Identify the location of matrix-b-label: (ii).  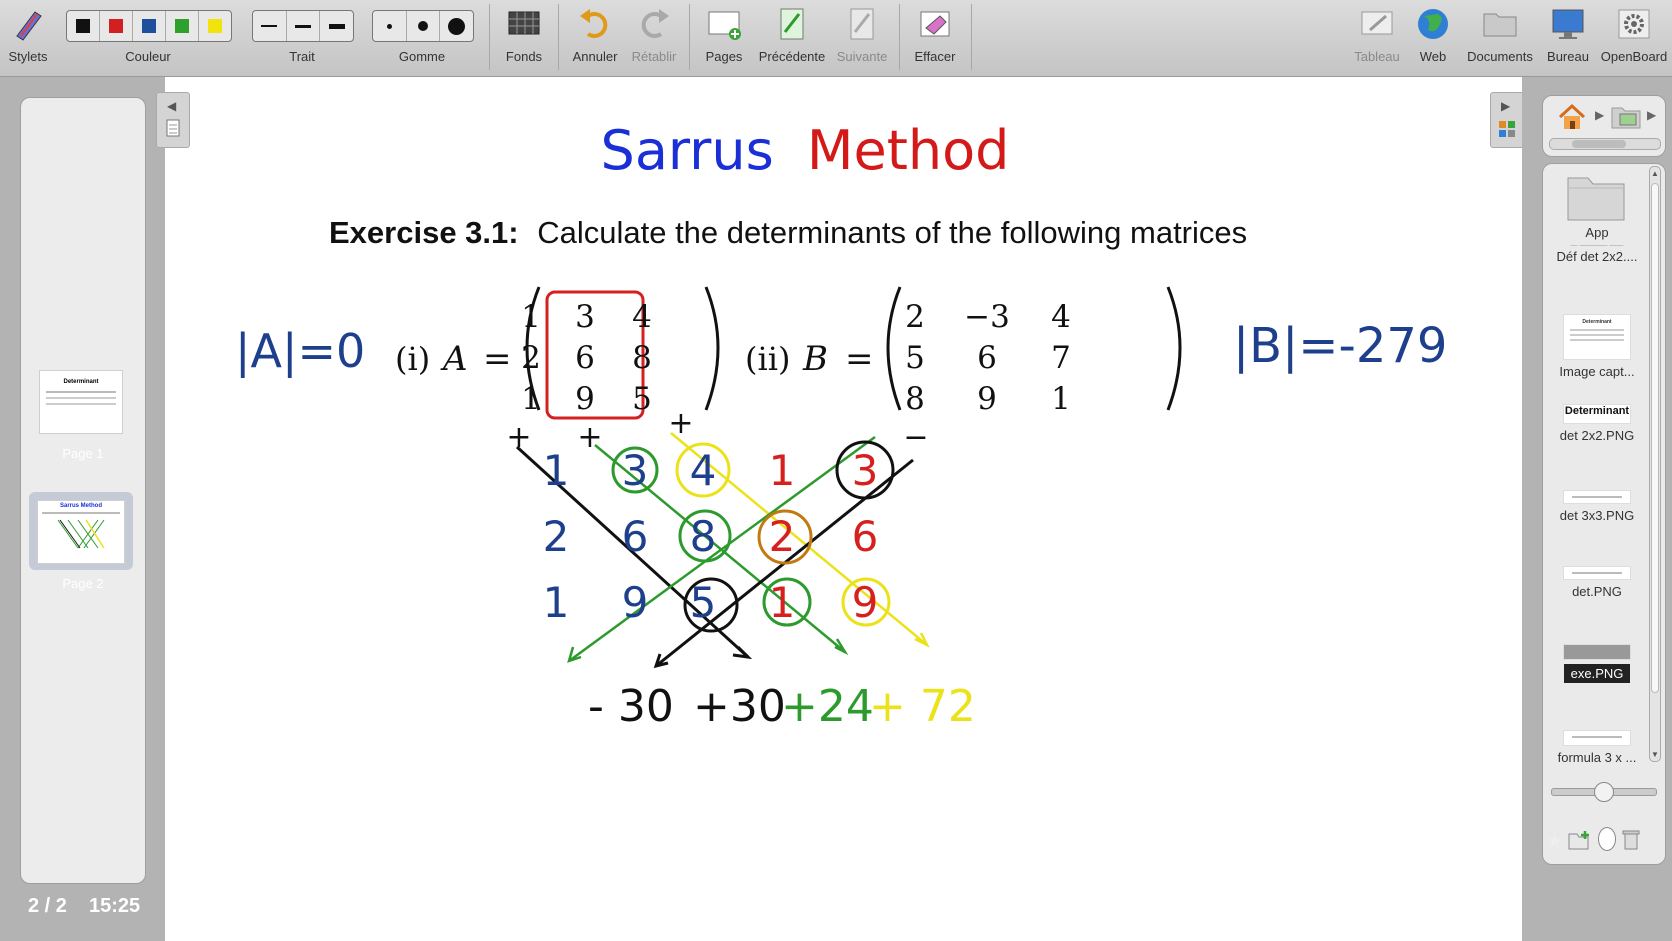
(767, 359).